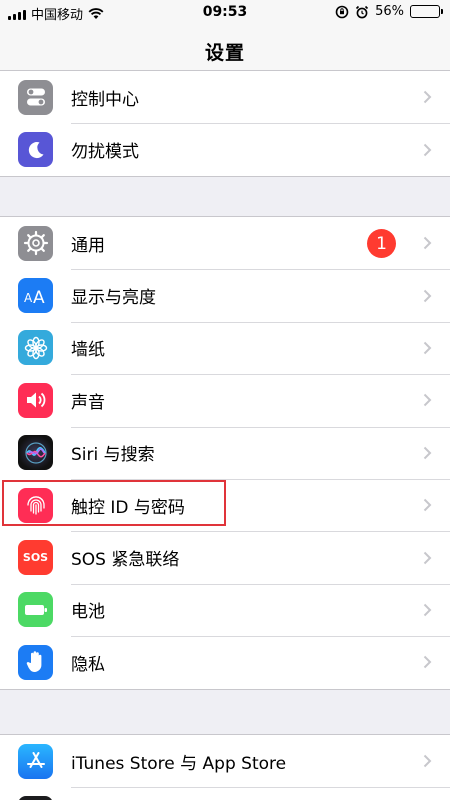 The width and height of the screenshot is (450, 800). I want to click on settings-row-label: 隐私, so click(88, 664).